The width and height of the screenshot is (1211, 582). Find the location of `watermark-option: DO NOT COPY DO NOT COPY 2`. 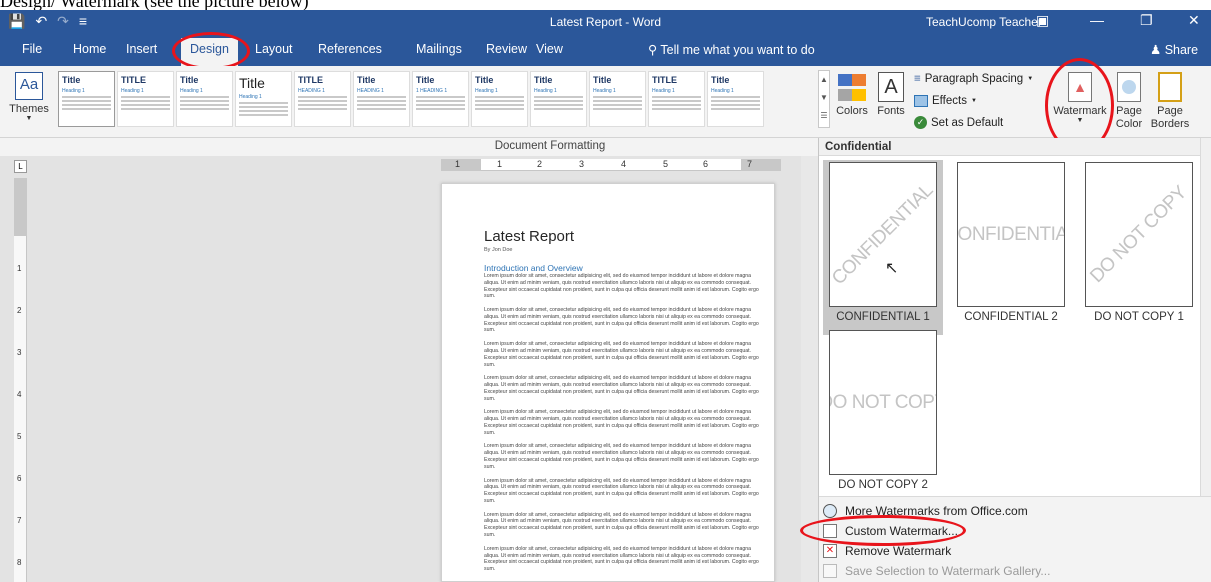

watermark-option: DO NOT COPY DO NOT COPY 2 is located at coordinates (883, 415).